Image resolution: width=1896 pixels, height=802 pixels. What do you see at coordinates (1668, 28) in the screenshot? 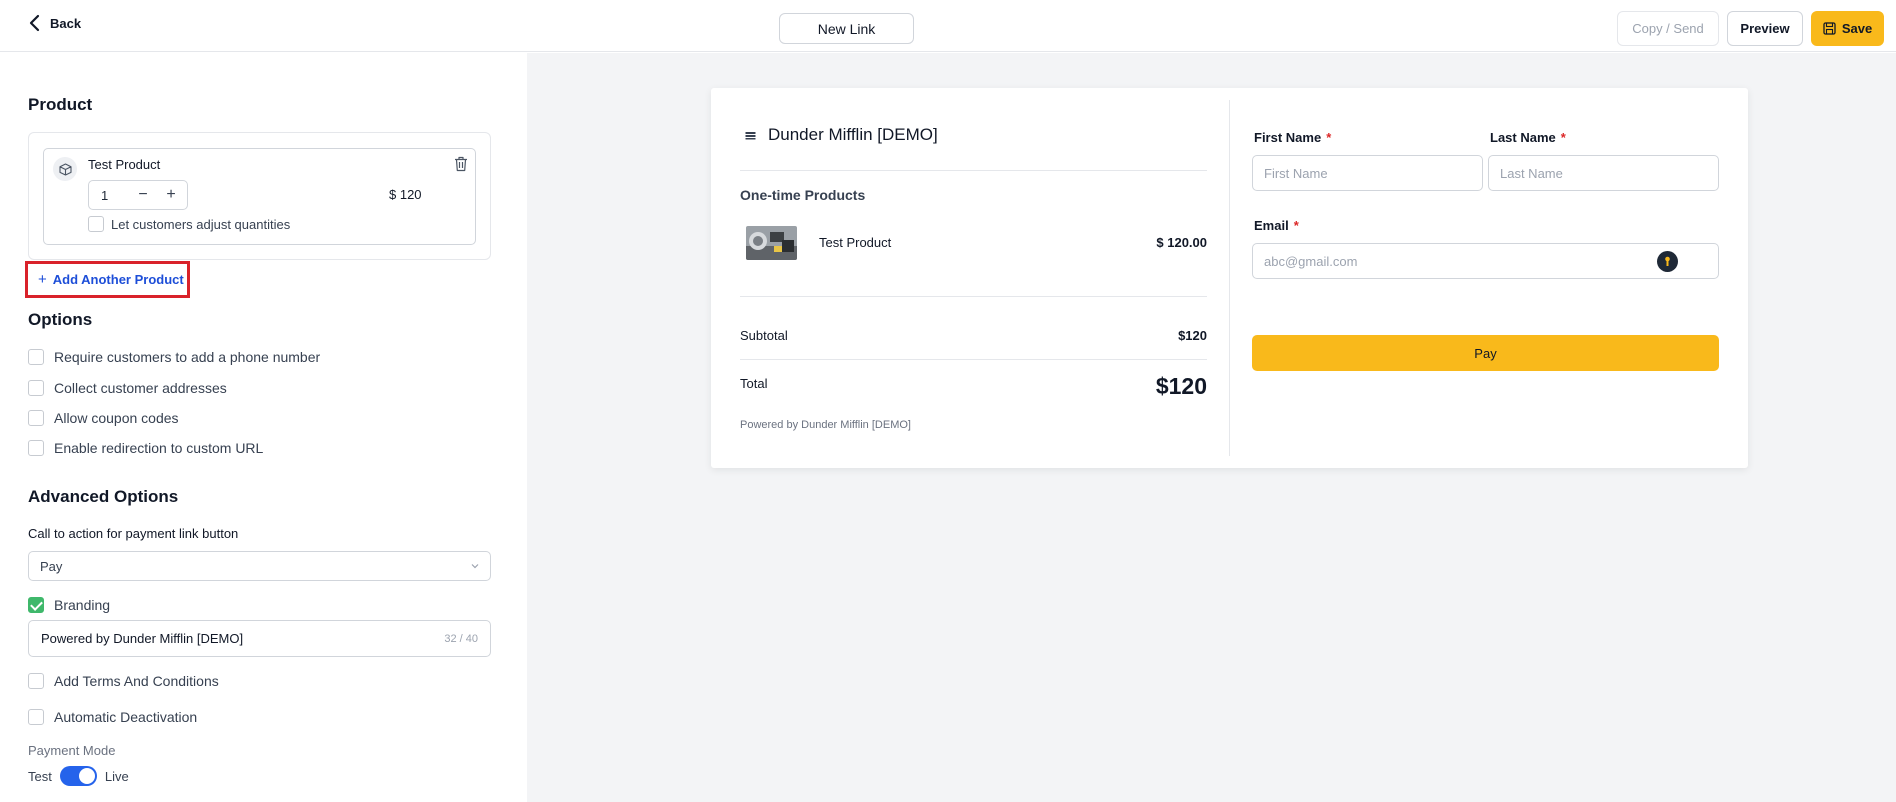
I see `copy-send-button: Copy / Send` at bounding box center [1668, 28].